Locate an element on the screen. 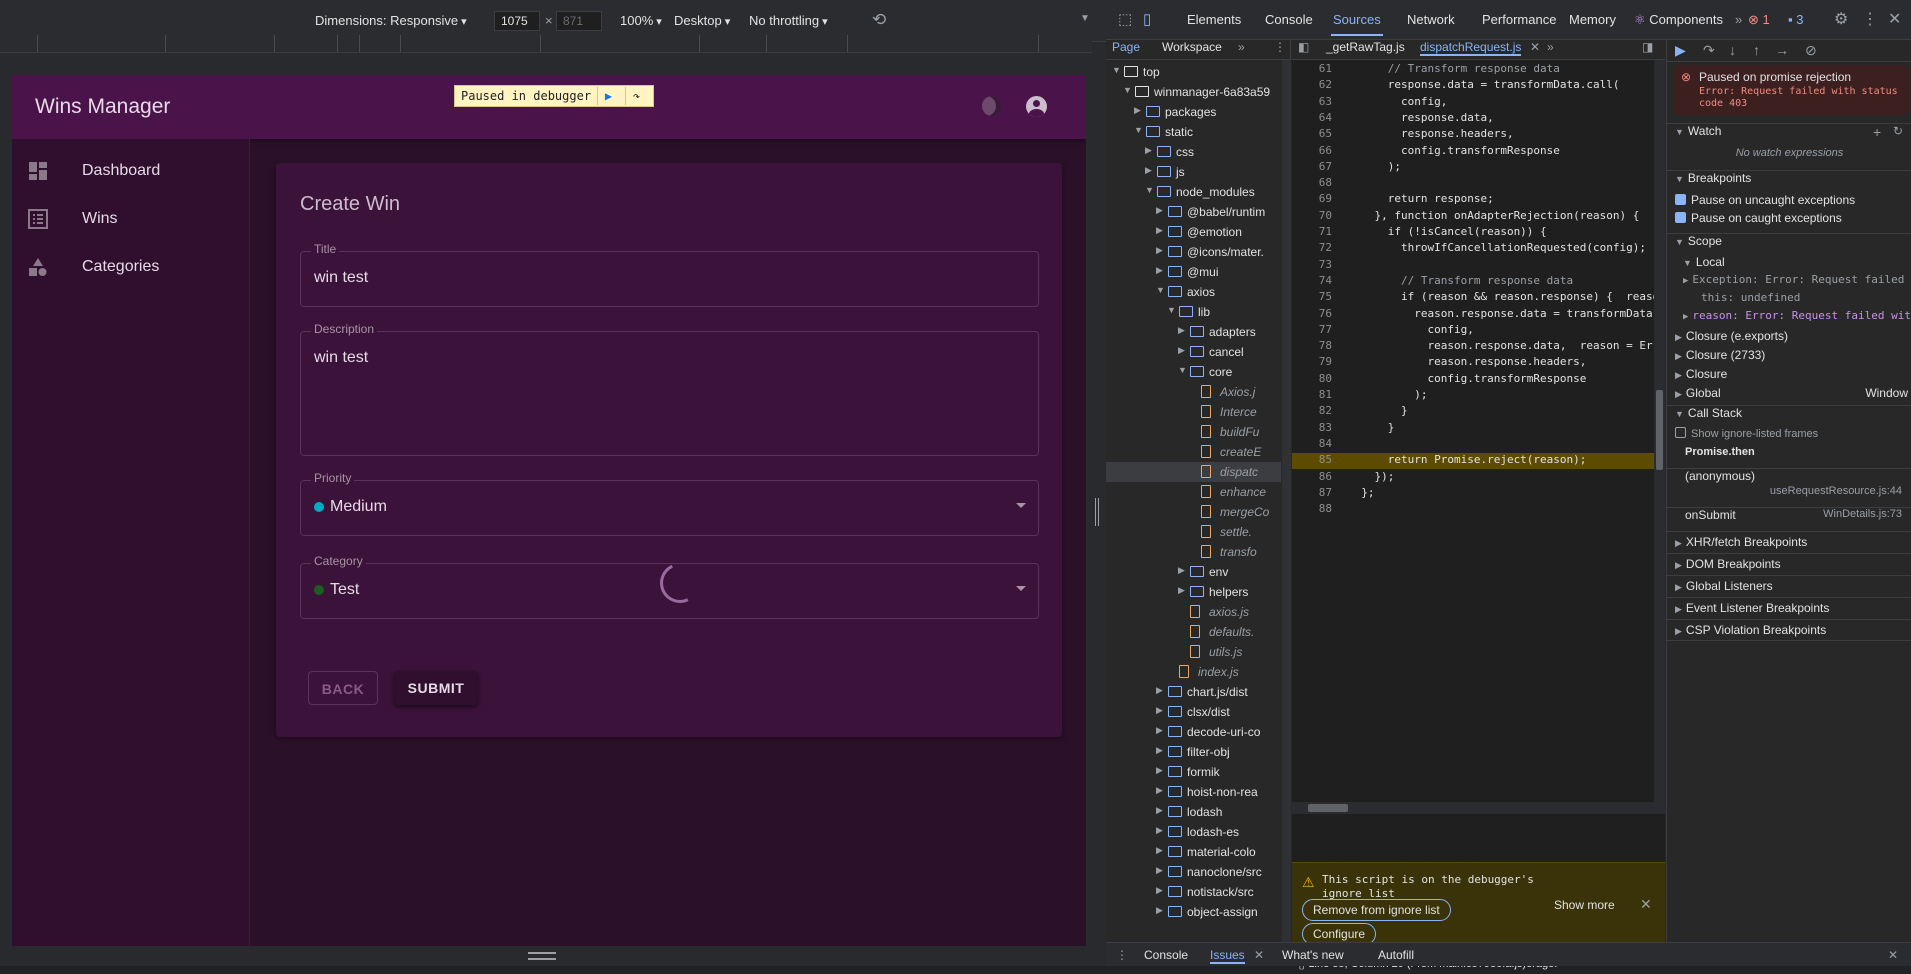 The width and height of the screenshot is (1911, 974). line-number: 76 is located at coordinates (1312, 313).